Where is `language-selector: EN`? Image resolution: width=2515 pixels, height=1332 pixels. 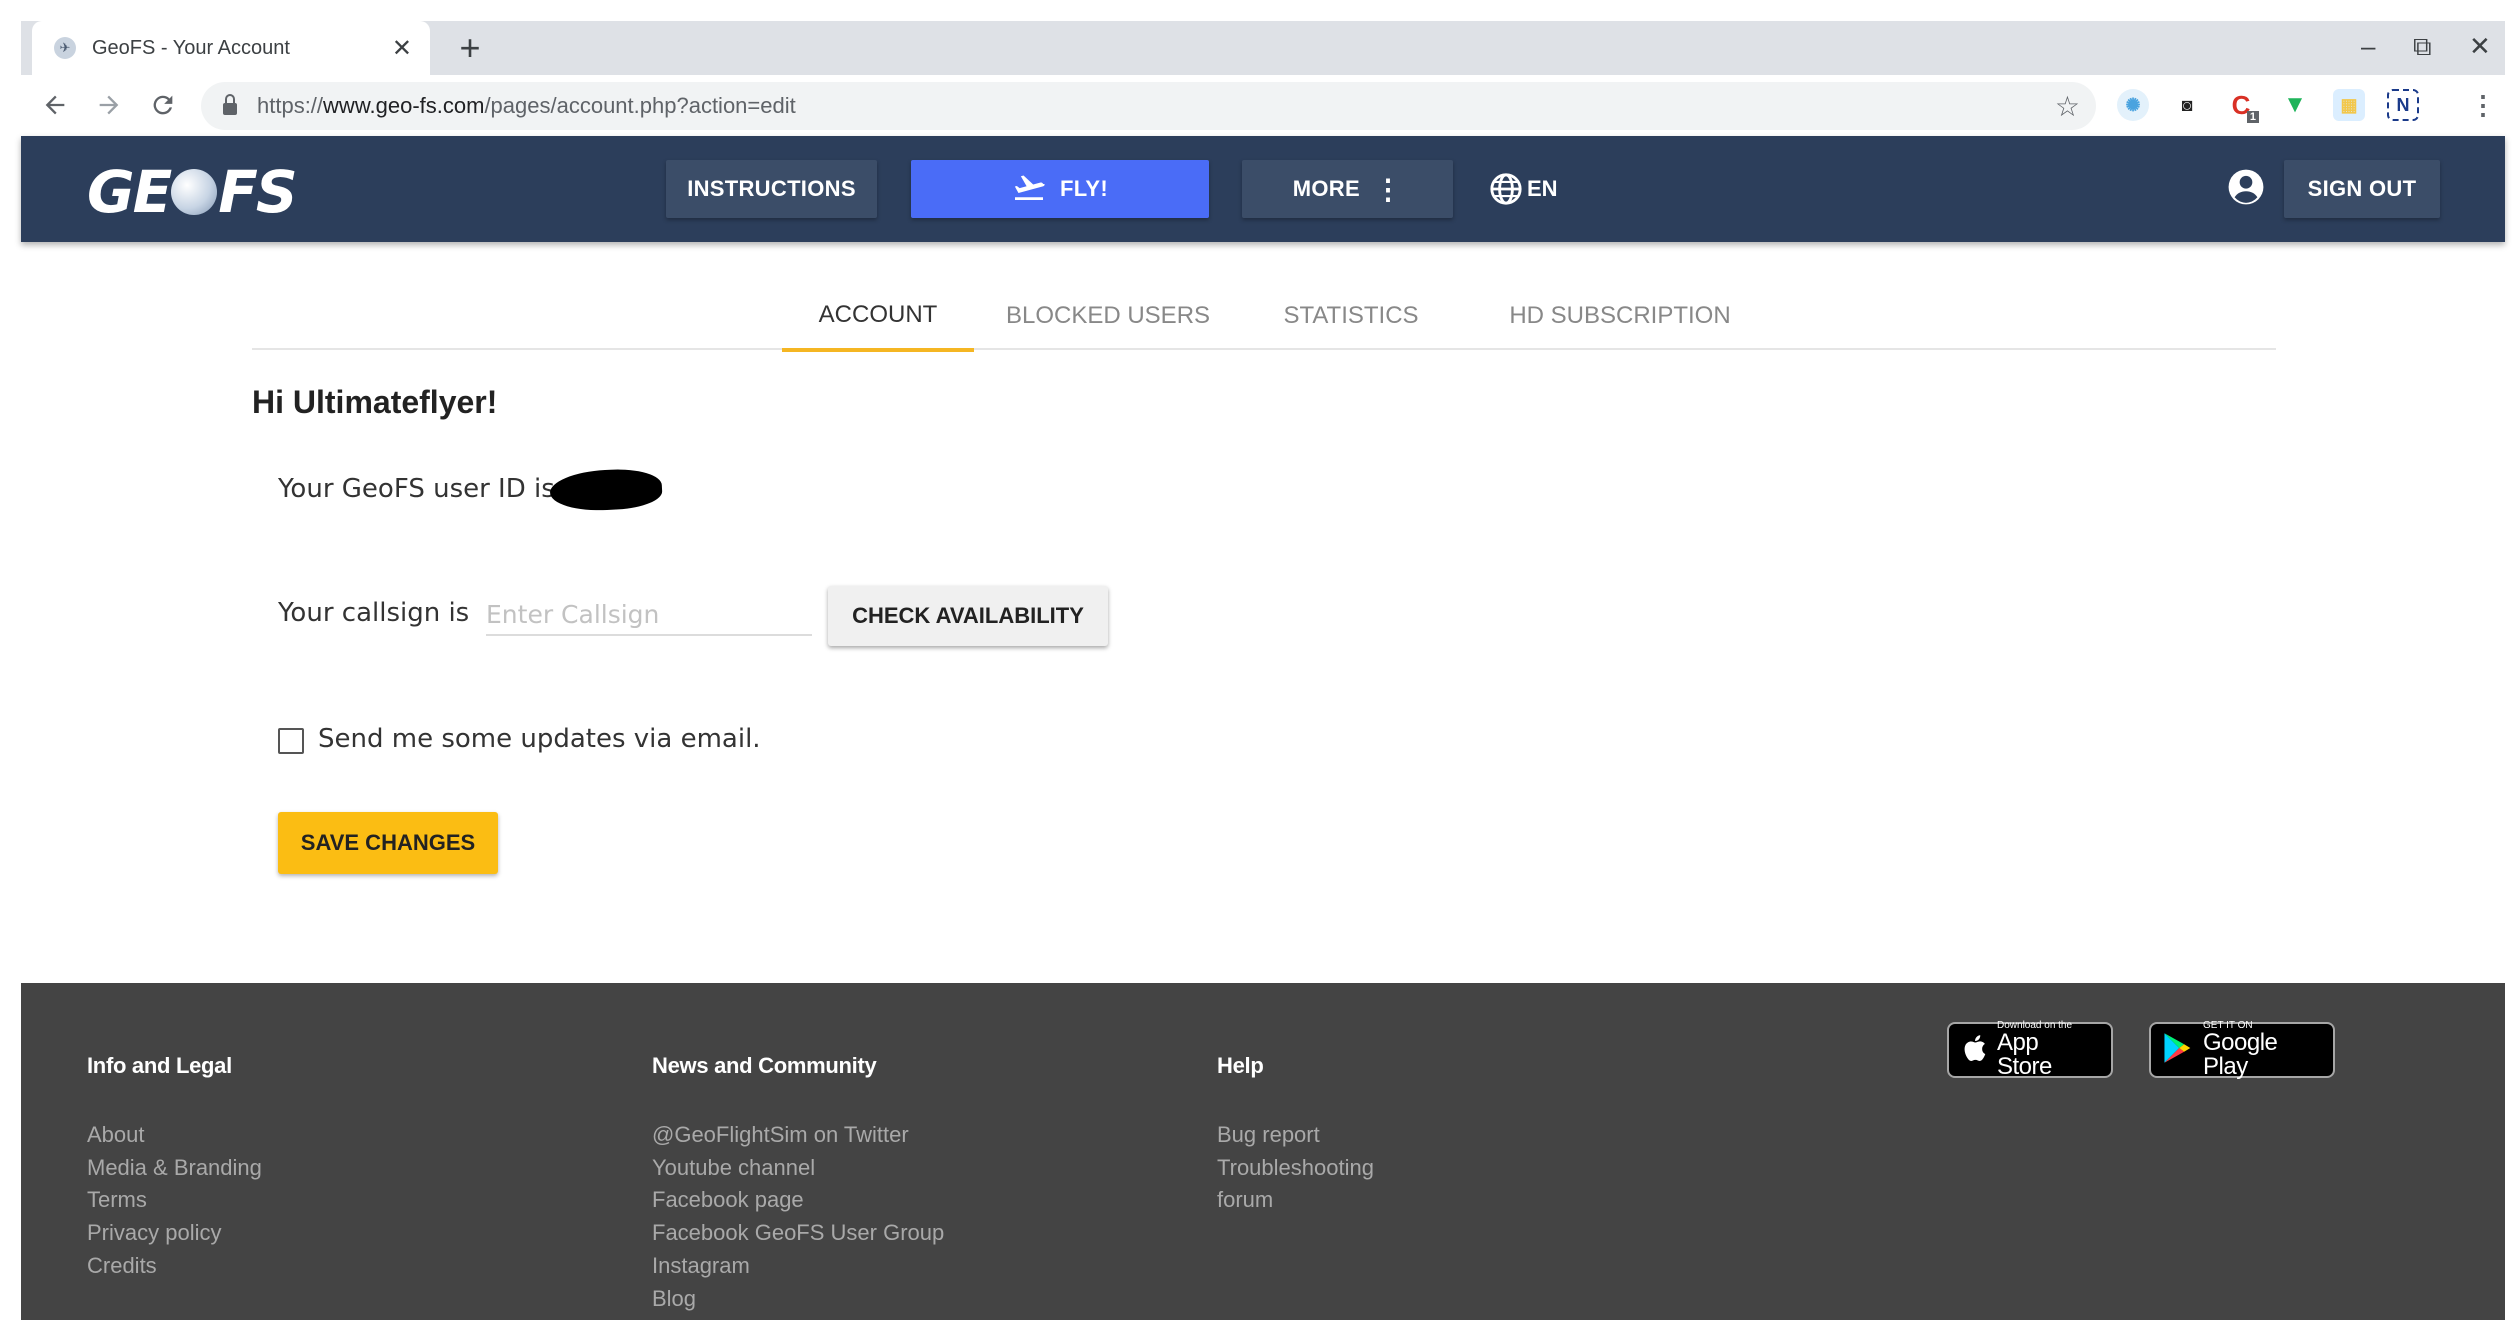
language-selector: EN is located at coordinates (1523, 189).